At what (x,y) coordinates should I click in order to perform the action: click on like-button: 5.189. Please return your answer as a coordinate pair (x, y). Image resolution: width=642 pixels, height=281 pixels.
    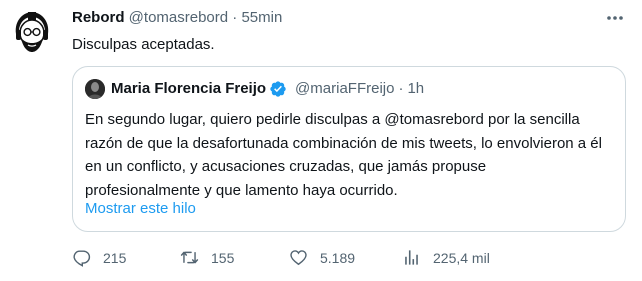
    Looking at the image, I should click on (345, 257).